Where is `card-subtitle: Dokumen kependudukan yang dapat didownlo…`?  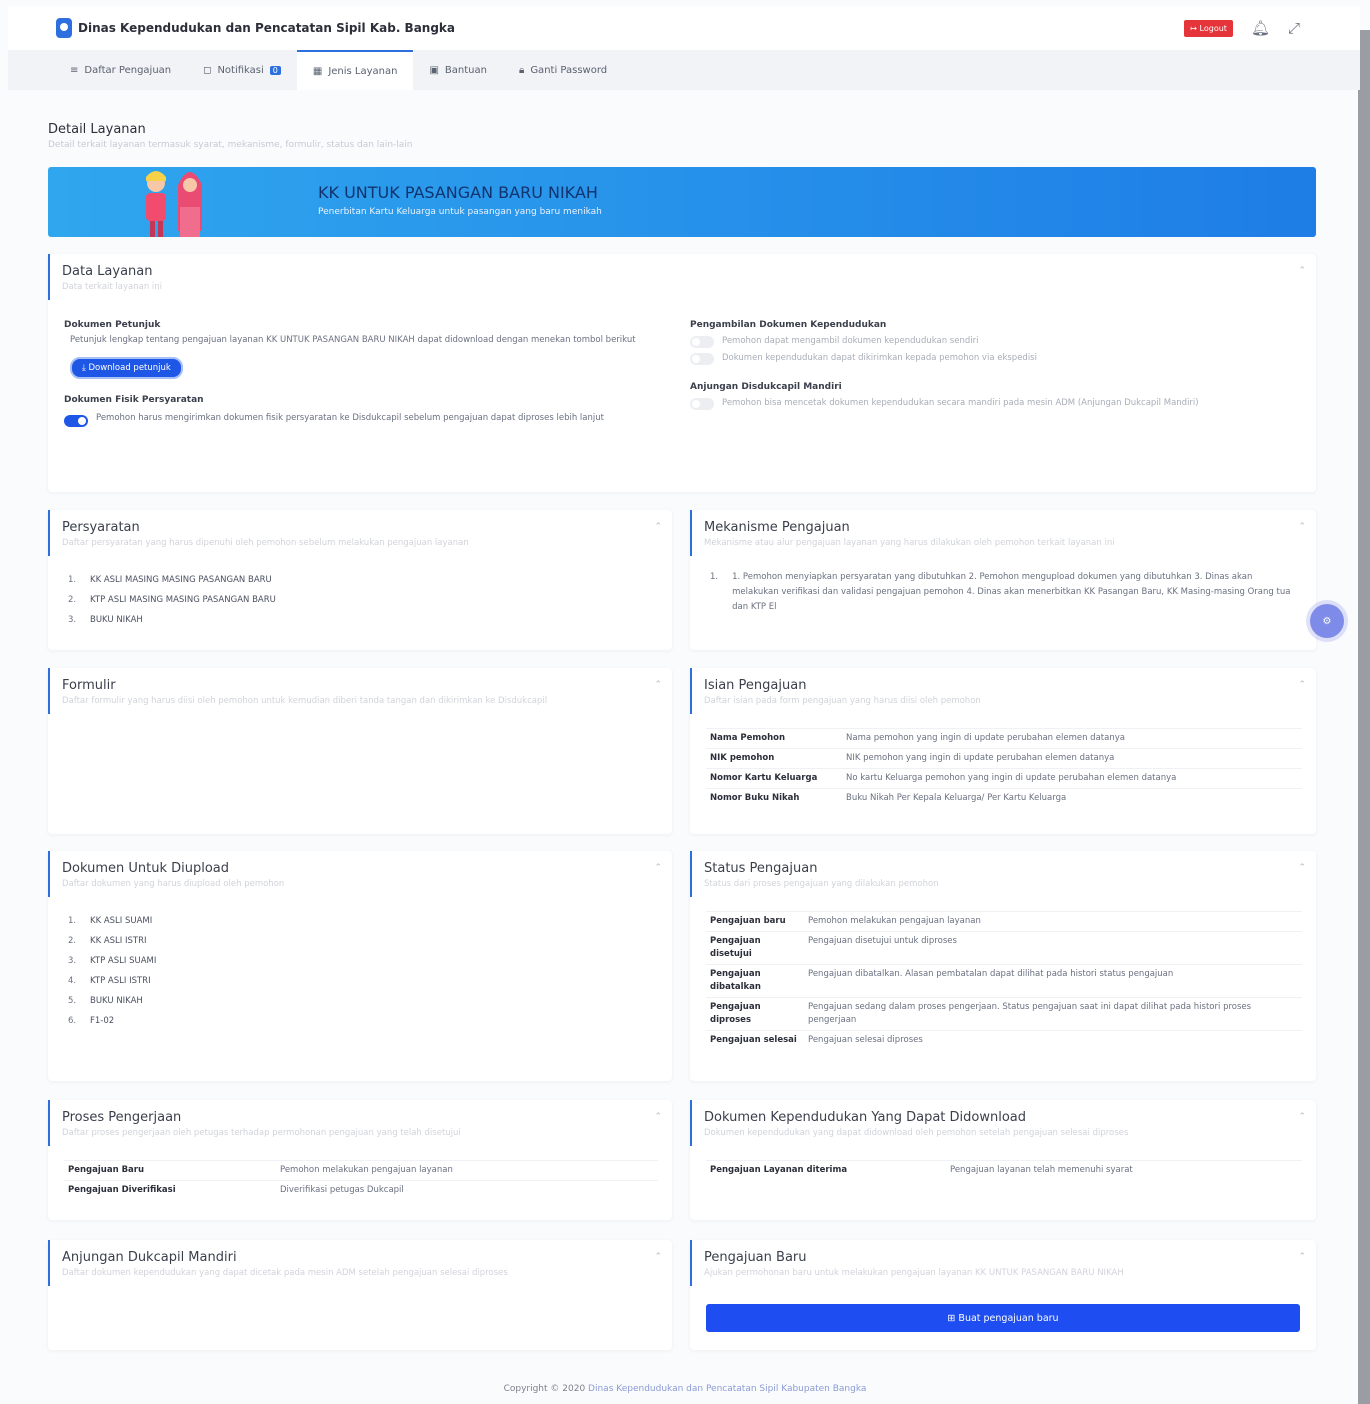 card-subtitle: Dokumen kependudukan yang dapat didownlo… is located at coordinates (916, 1133).